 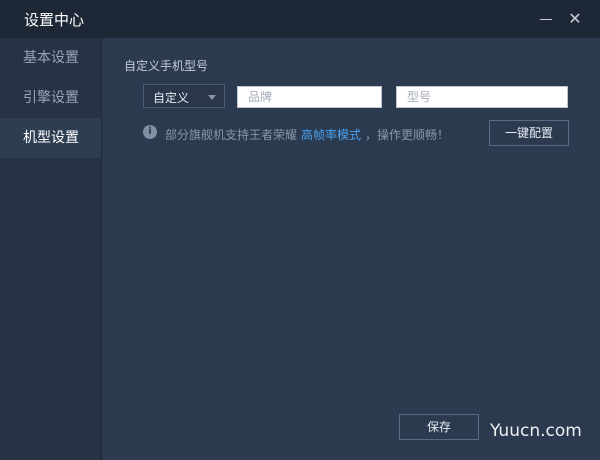 I want to click on device-select-value: 自定义, so click(x=171, y=98).